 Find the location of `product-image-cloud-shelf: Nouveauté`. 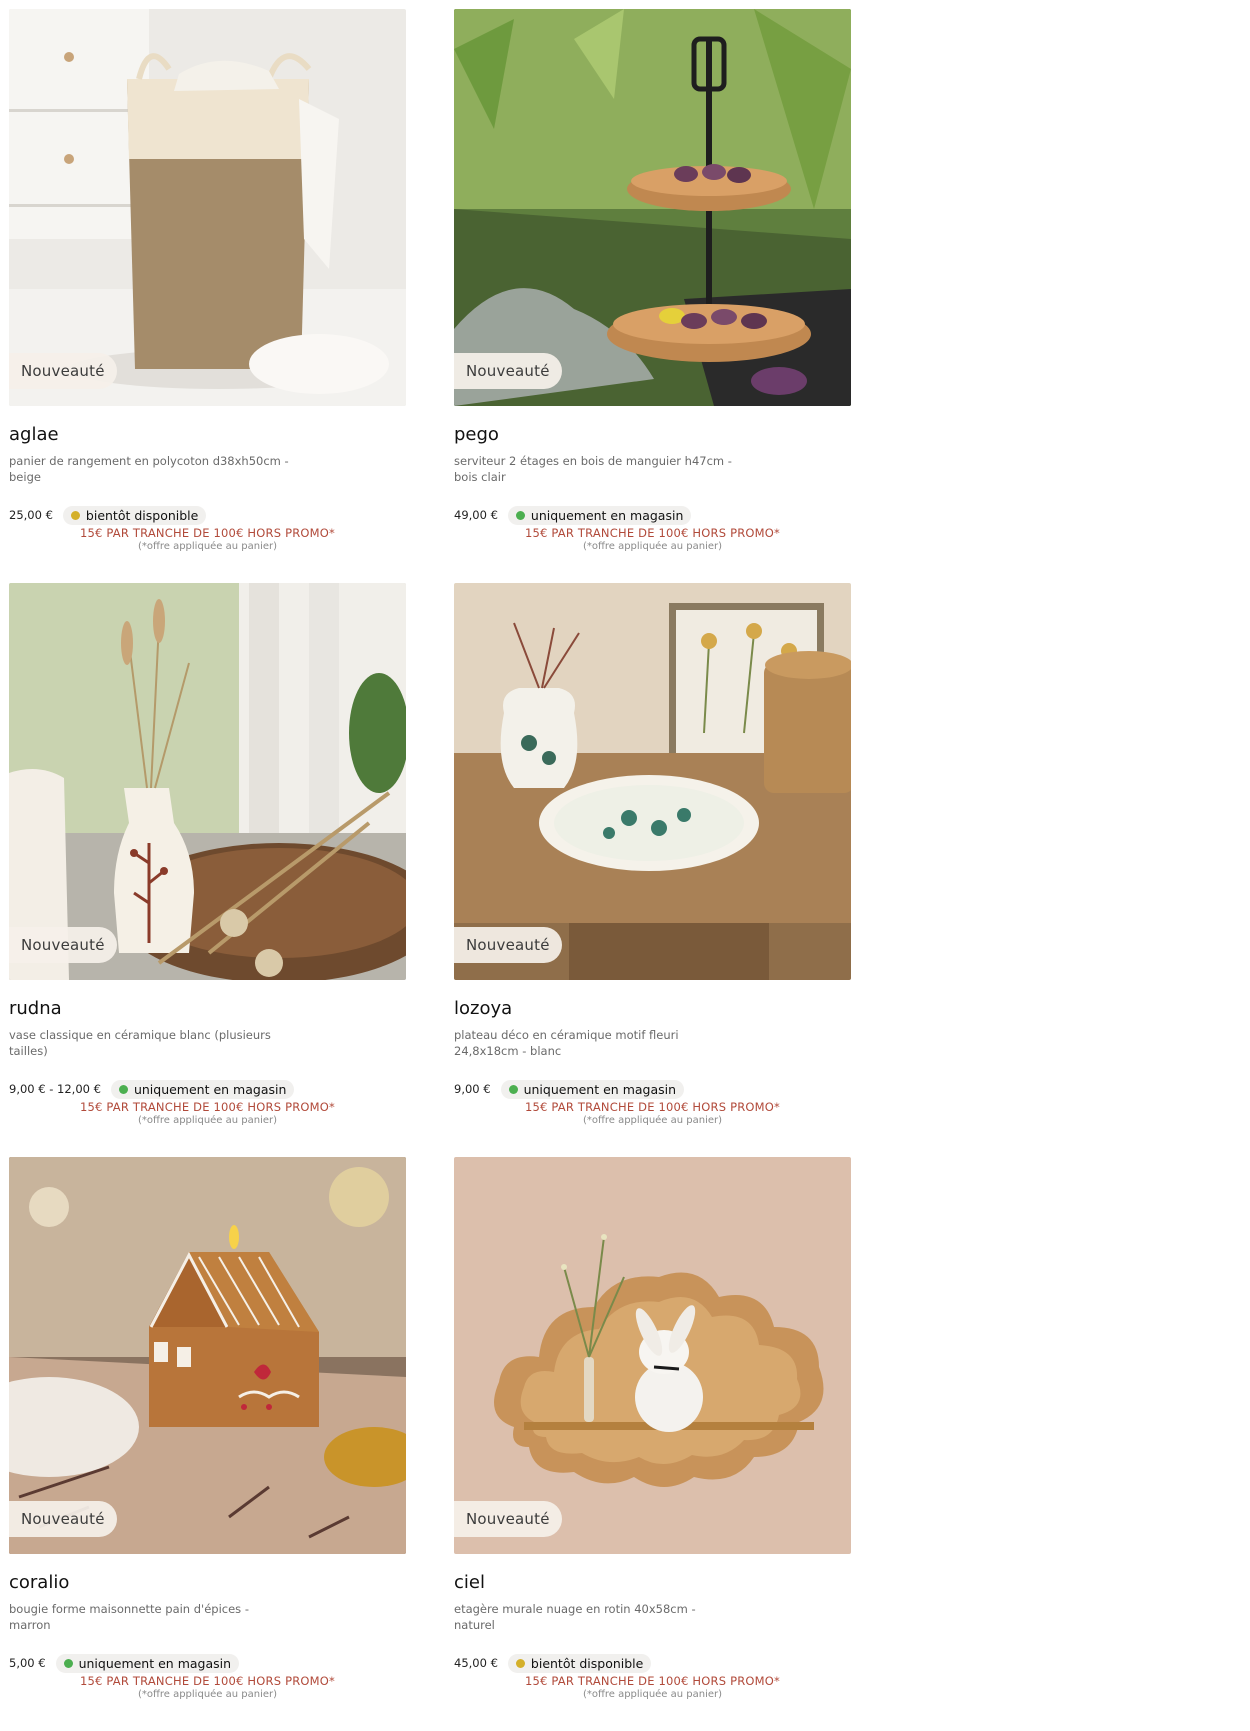

product-image-cloud-shelf: Nouveauté is located at coordinates (652, 1355).